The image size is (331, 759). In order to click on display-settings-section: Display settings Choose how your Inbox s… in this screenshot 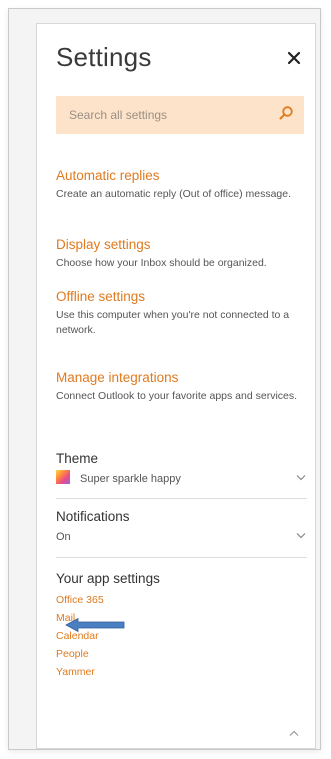, I will do `click(181, 253)`.